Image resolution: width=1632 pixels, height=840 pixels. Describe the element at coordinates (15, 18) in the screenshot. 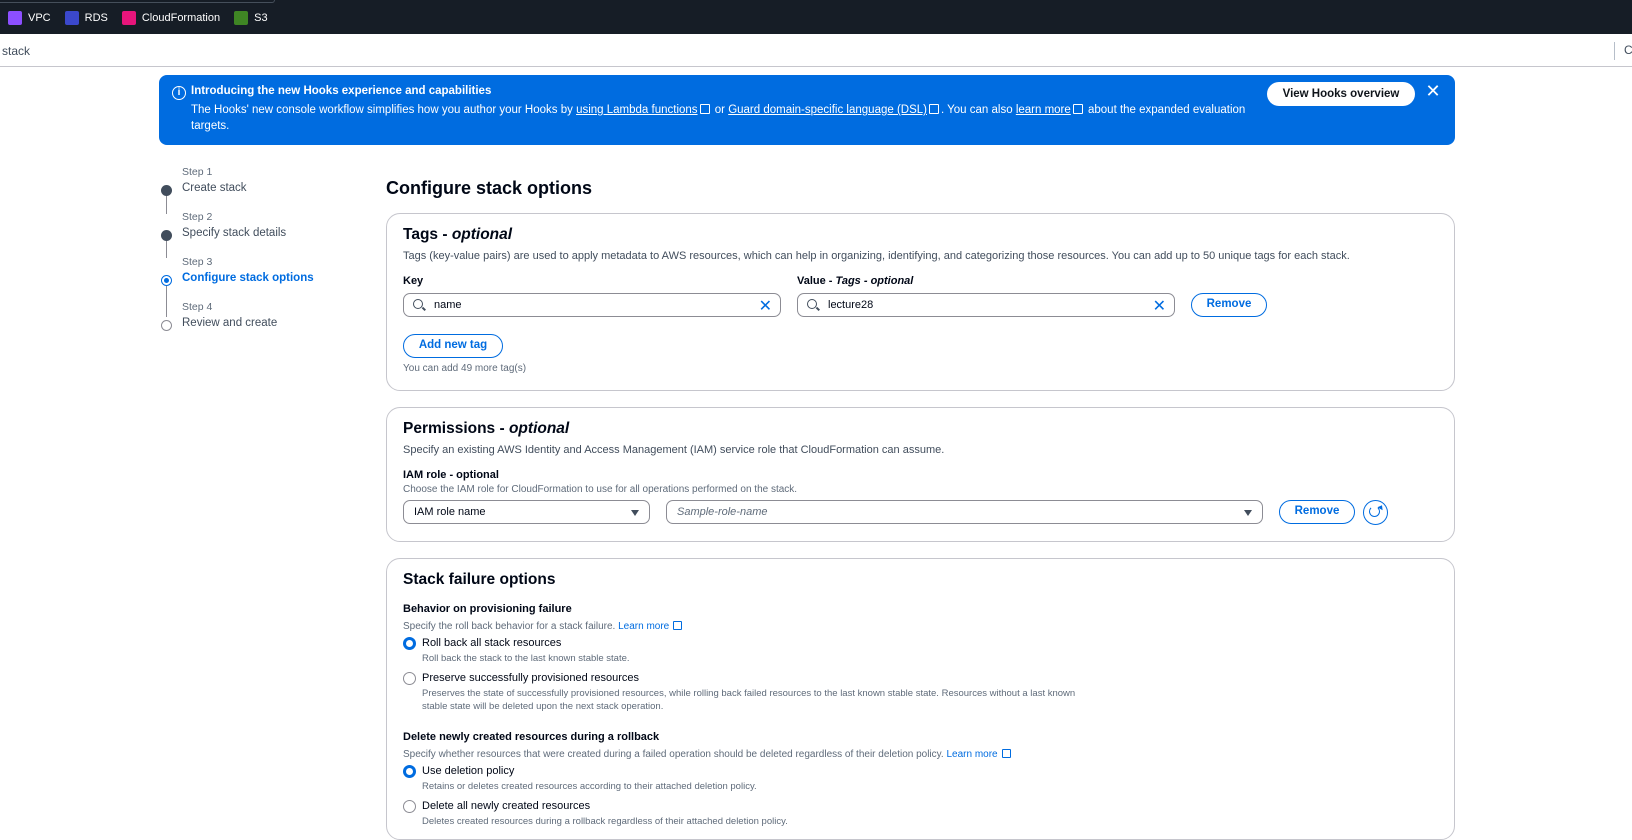

I see `vpc-icon` at that location.